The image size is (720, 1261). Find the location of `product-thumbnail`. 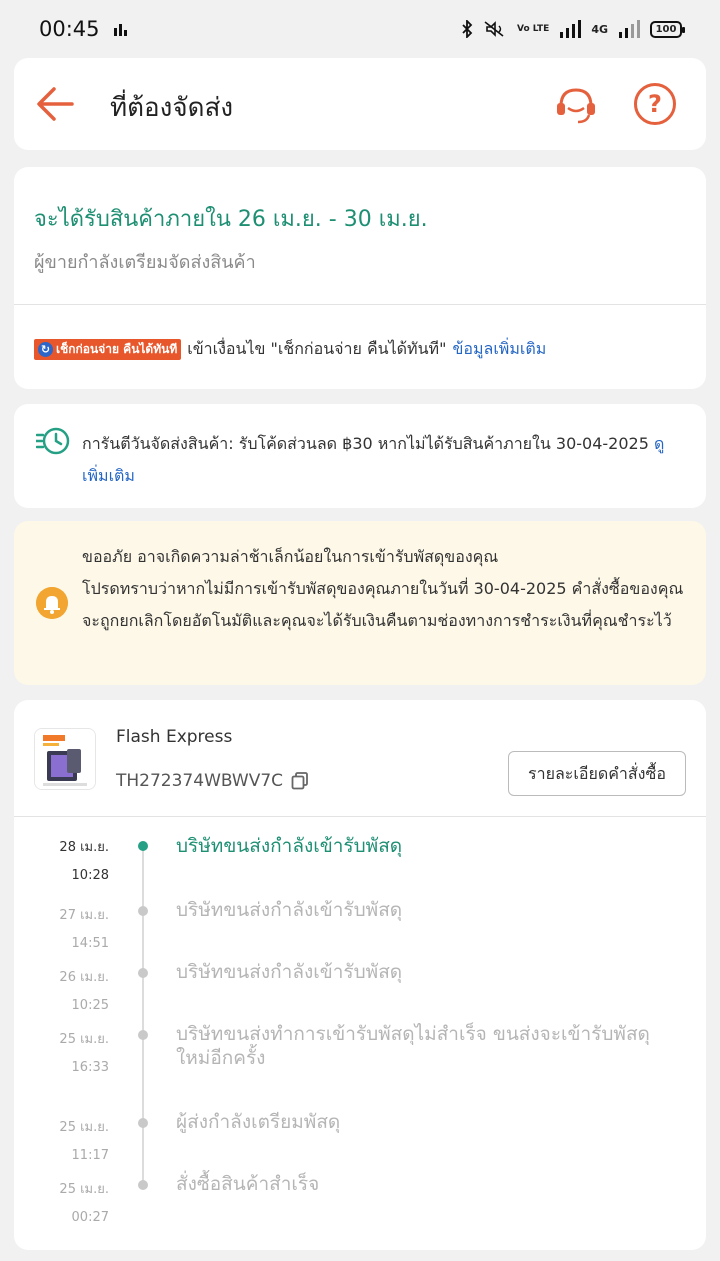

product-thumbnail is located at coordinates (65, 759).